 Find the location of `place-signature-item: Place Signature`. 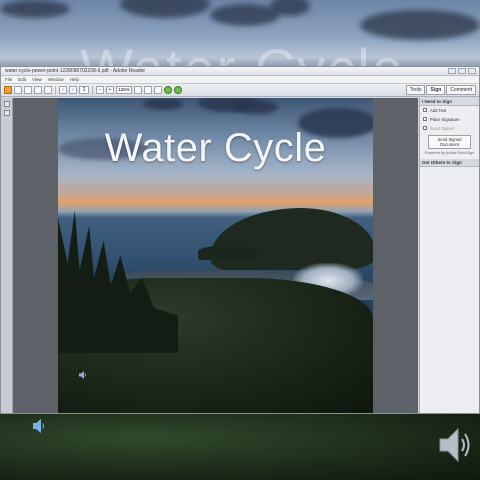

place-signature-item: Place Signature is located at coordinates (449, 119).